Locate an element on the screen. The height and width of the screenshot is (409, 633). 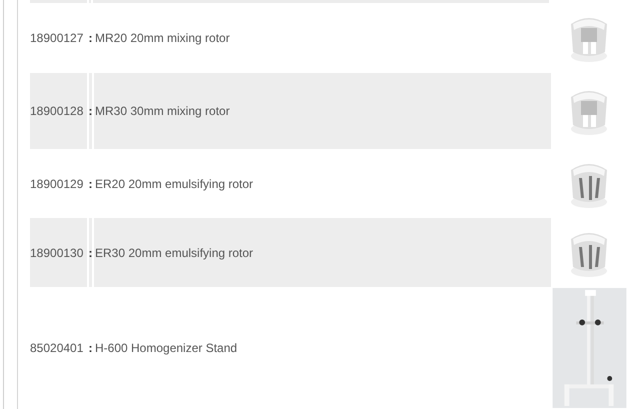
product-name: H-600 Homogenizer Stand is located at coordinates (166, 348).